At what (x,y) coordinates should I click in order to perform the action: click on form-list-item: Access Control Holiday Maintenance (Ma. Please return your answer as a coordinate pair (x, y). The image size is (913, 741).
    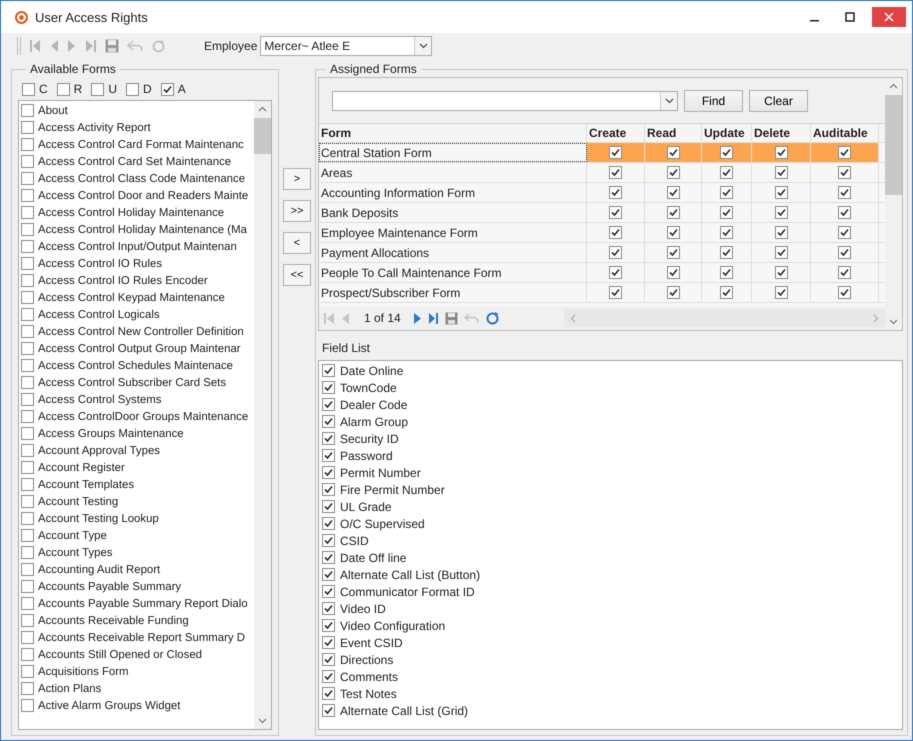
    Looking at the image, I should click on (142, 230).